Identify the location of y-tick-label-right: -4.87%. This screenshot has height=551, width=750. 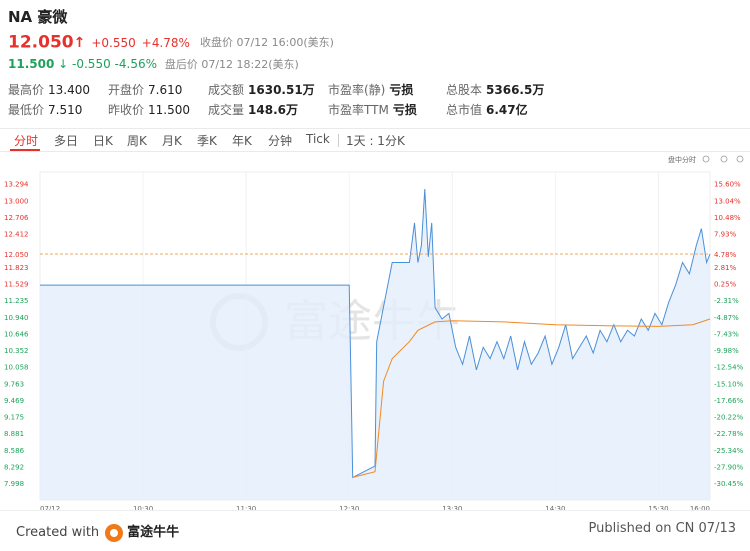
(726, 318).